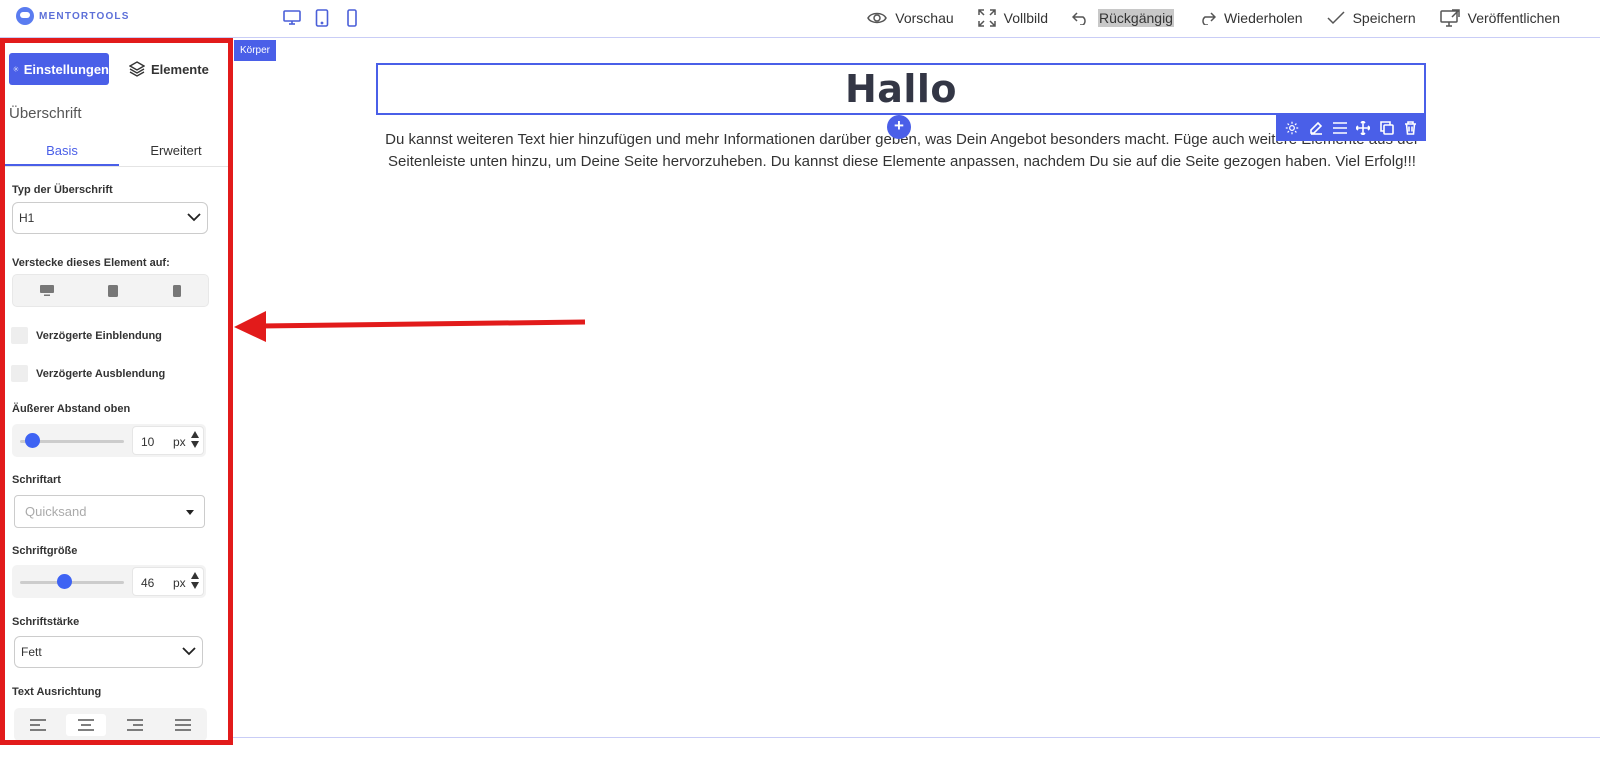  What do you see at coordinates (45, 113) in the screenshot?
I see `section-title: Überschrift` at bounding box center [45, 113].